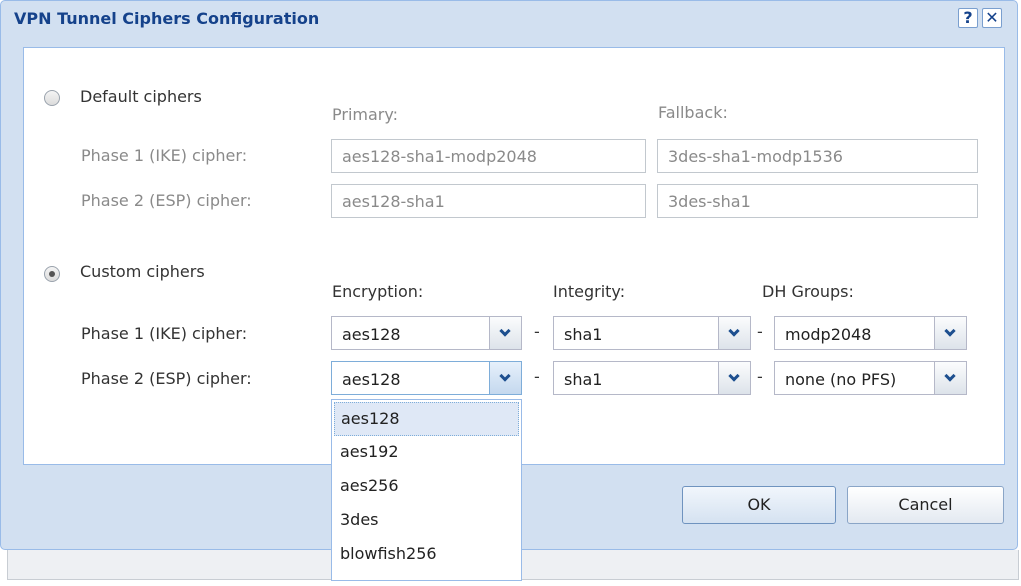 This screenshot has height=586, width=1021. I want to click on integrity-column-header: Integrity:, so click(589, 291).